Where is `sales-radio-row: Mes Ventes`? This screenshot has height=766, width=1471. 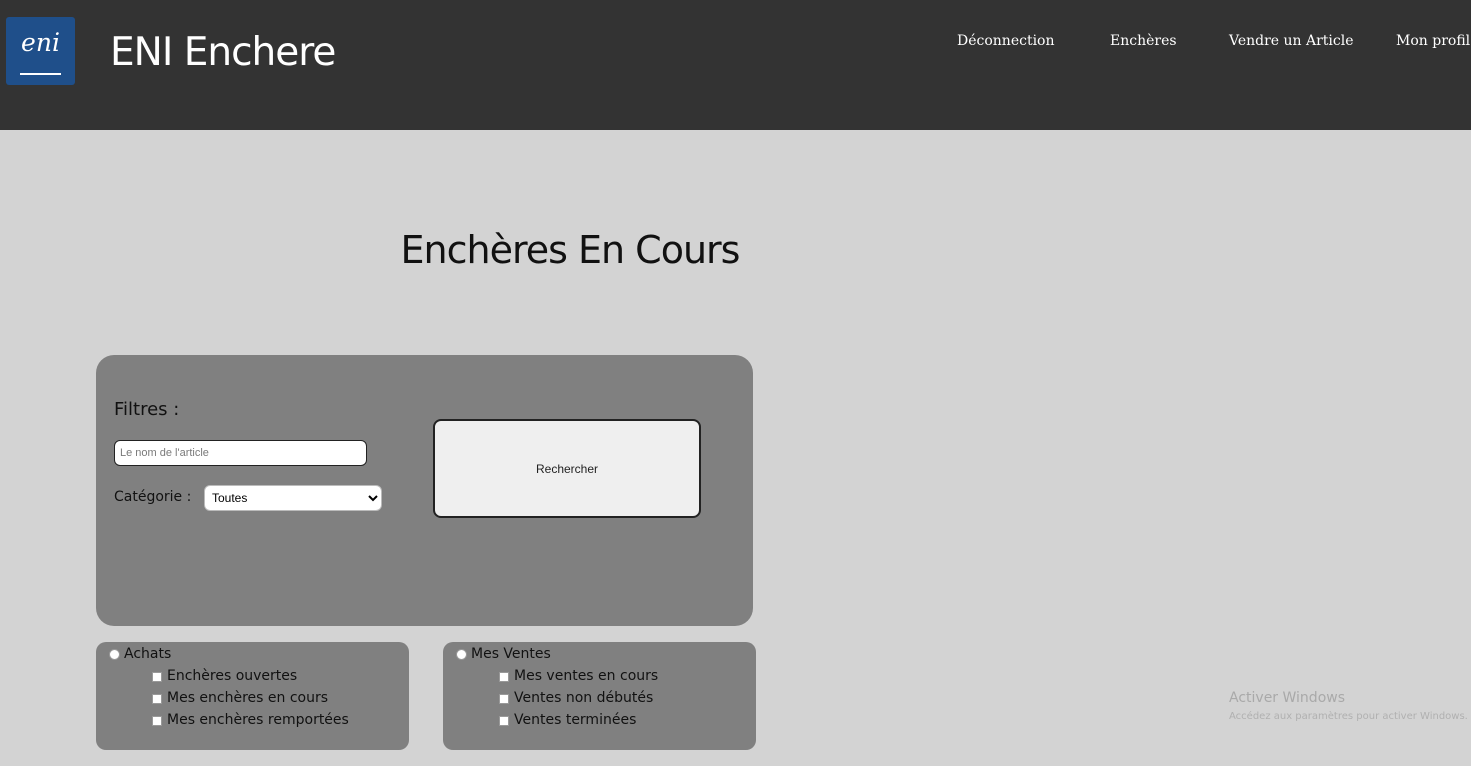 sales-radio-row: Mes Ventes is located at coordinates (503, 654).